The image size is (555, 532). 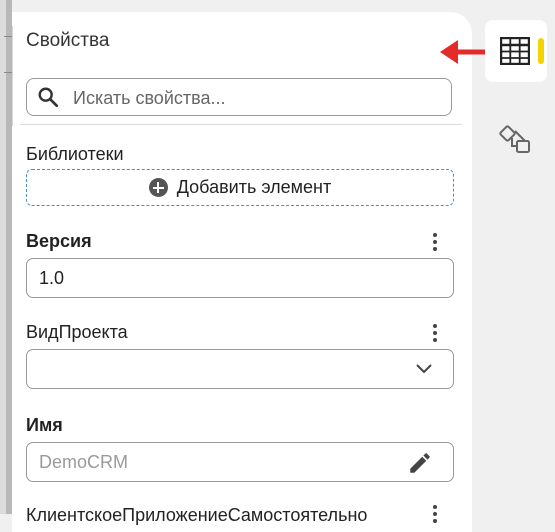 What do you see at coordinates (420, 463) in the screenshot?
I see `pencil-edit-icon` at bounding box center [420, 463].